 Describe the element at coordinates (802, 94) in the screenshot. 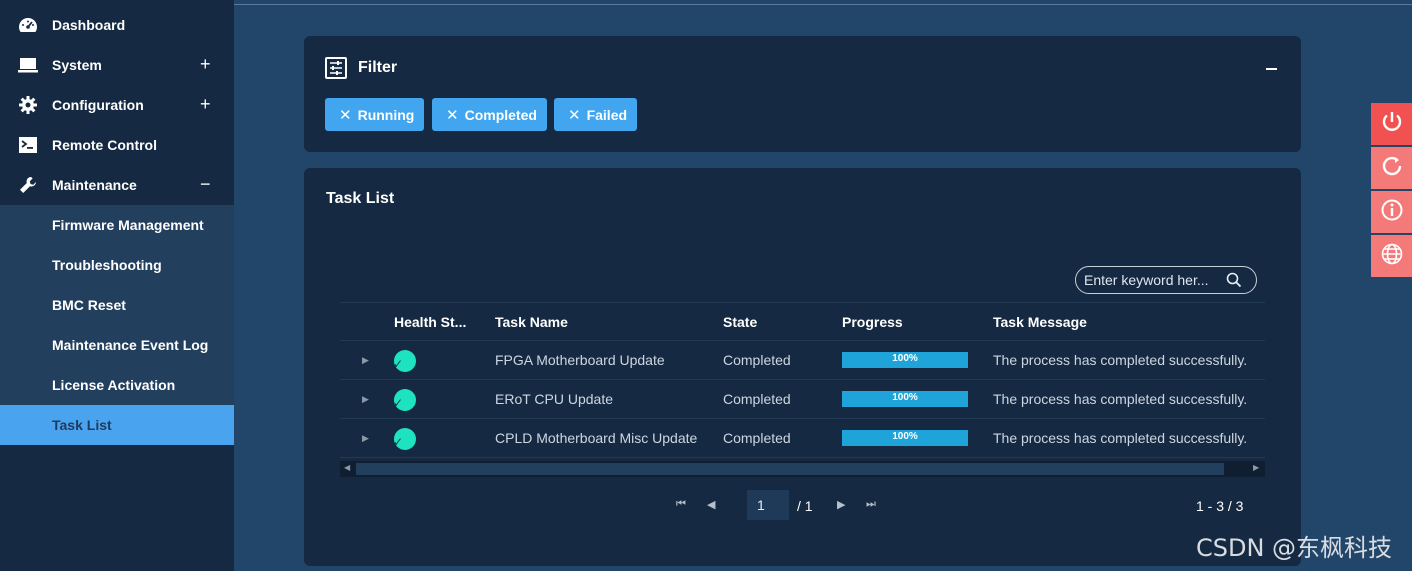

I see `filter-panel: Filter ✕ Running ✕ Completed ✕ Failed` at that location.